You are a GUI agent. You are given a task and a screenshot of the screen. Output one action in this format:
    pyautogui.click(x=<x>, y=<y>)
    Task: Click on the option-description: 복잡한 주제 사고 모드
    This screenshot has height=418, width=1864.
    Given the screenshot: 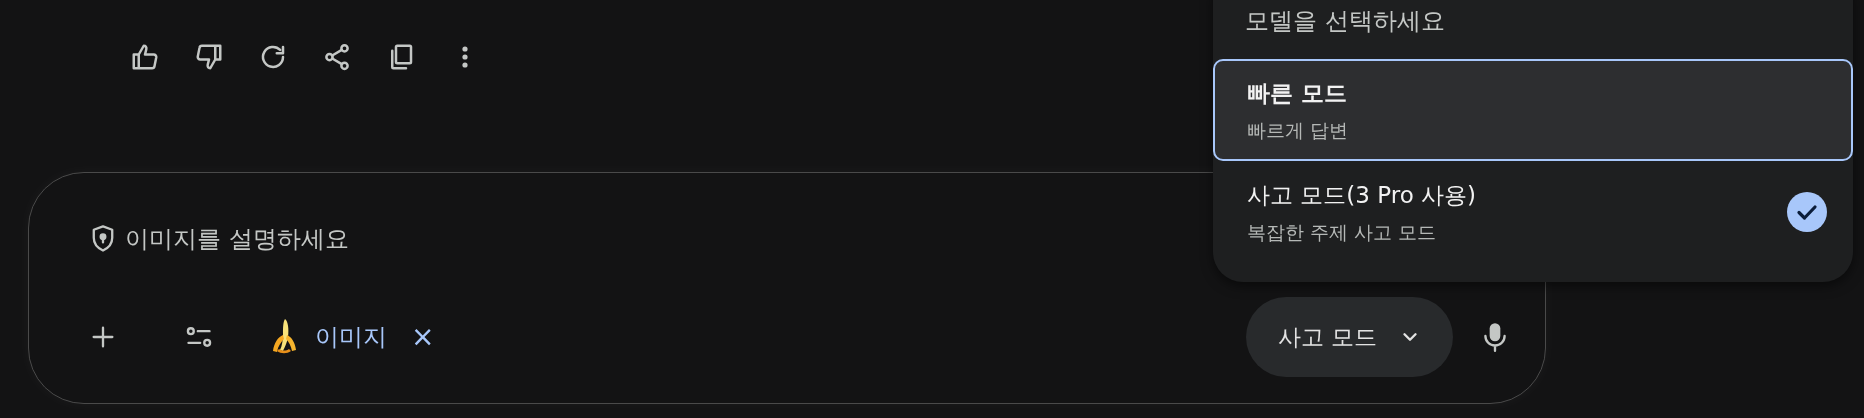 What is the action you would take?
    pyautogui.click(x=1342, y=232)
    